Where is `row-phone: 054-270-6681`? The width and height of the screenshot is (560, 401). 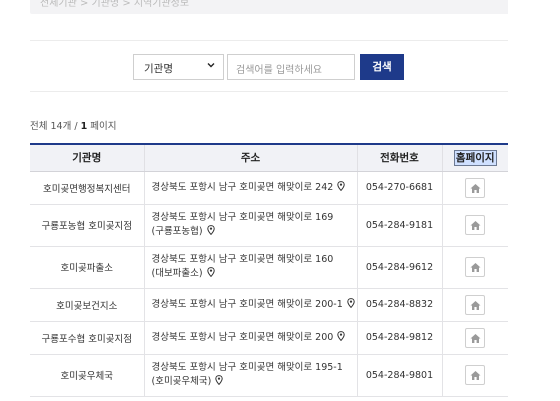
row-phone: 054-270-6681 is located at coordinates (399, 188).